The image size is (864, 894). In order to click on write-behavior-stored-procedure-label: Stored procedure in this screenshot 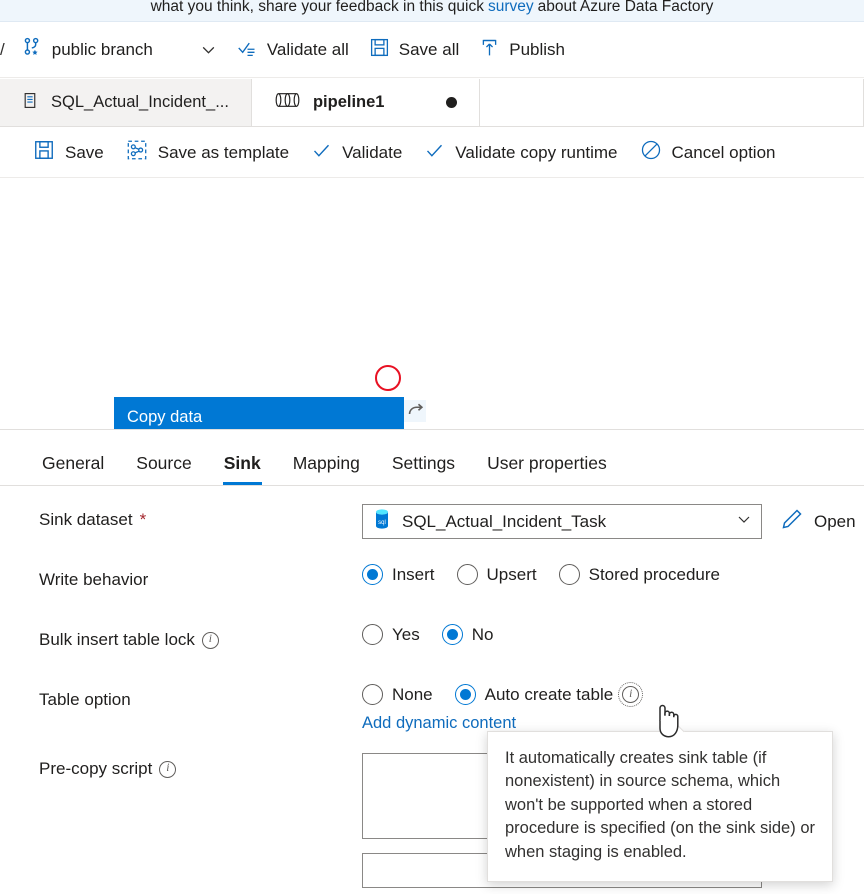, I will do `click(654, 574)`.